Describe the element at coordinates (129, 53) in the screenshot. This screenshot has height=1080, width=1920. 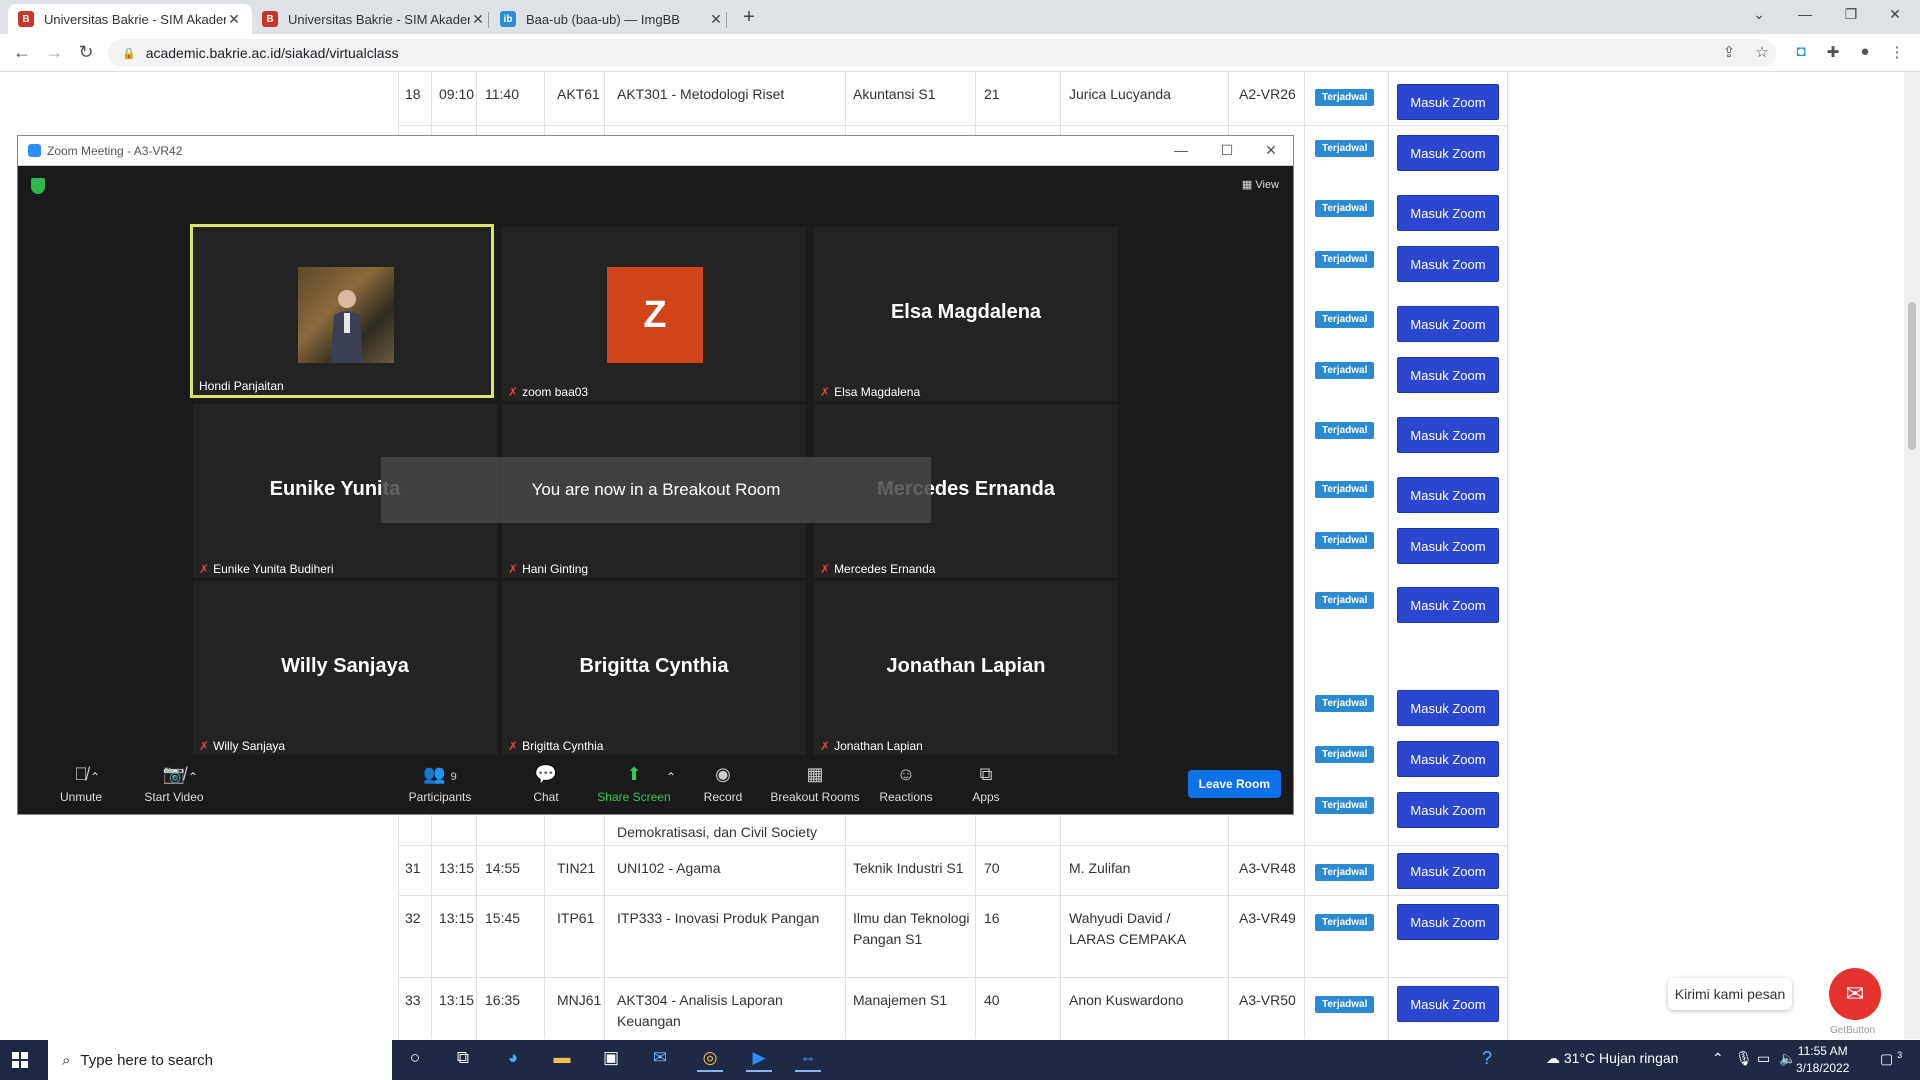
I see `lock-icon: 🔒` at that location.